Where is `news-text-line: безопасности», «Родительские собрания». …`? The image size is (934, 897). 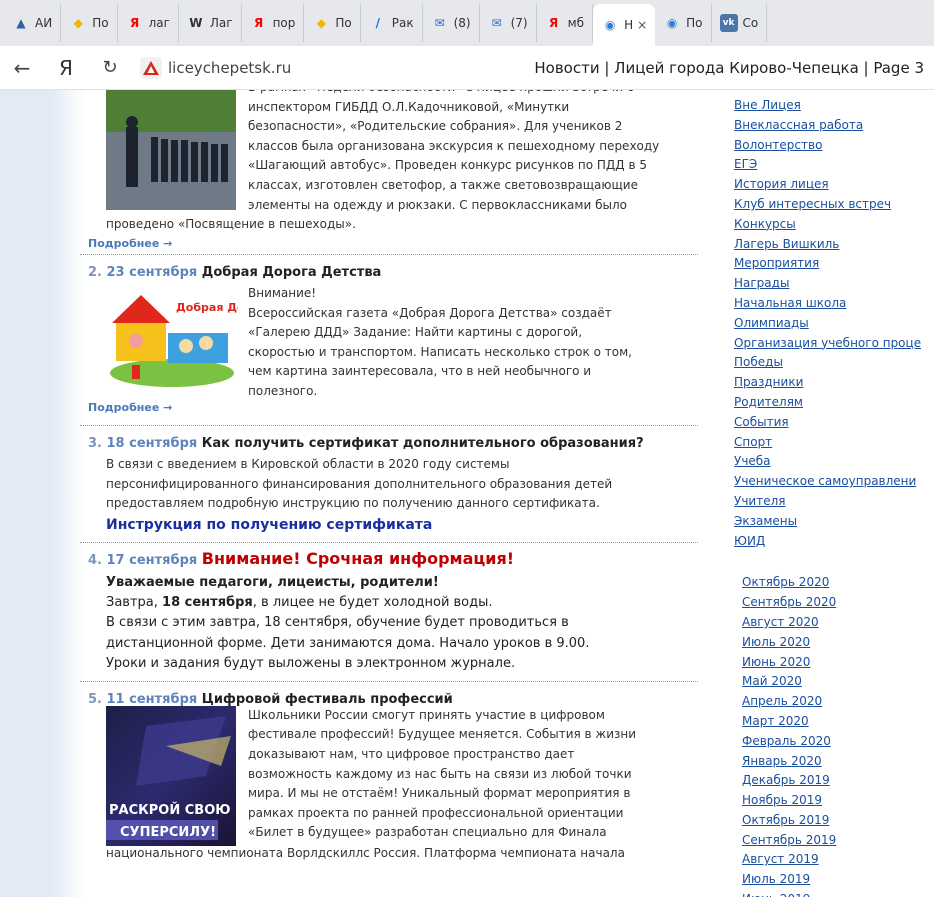 news-text-line: безопасности», «Родительские собрания». … is located at coordinates (435, 126).